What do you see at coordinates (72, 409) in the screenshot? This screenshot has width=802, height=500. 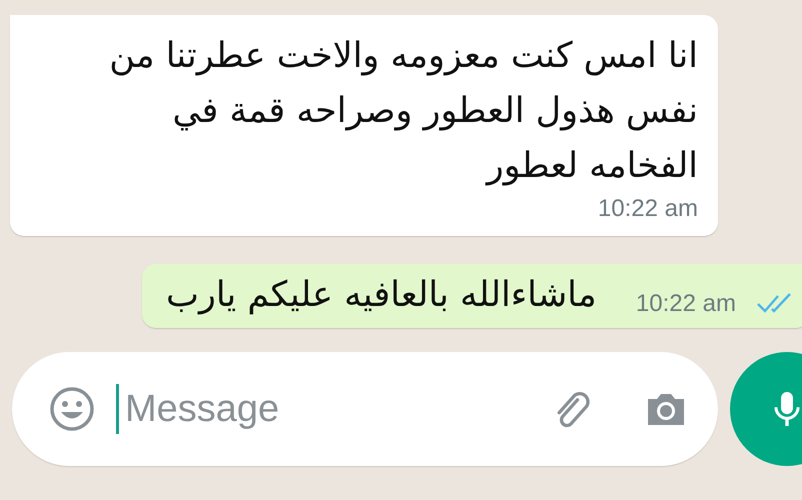 I see `emoji-icon` at bounding box center [72, 409].